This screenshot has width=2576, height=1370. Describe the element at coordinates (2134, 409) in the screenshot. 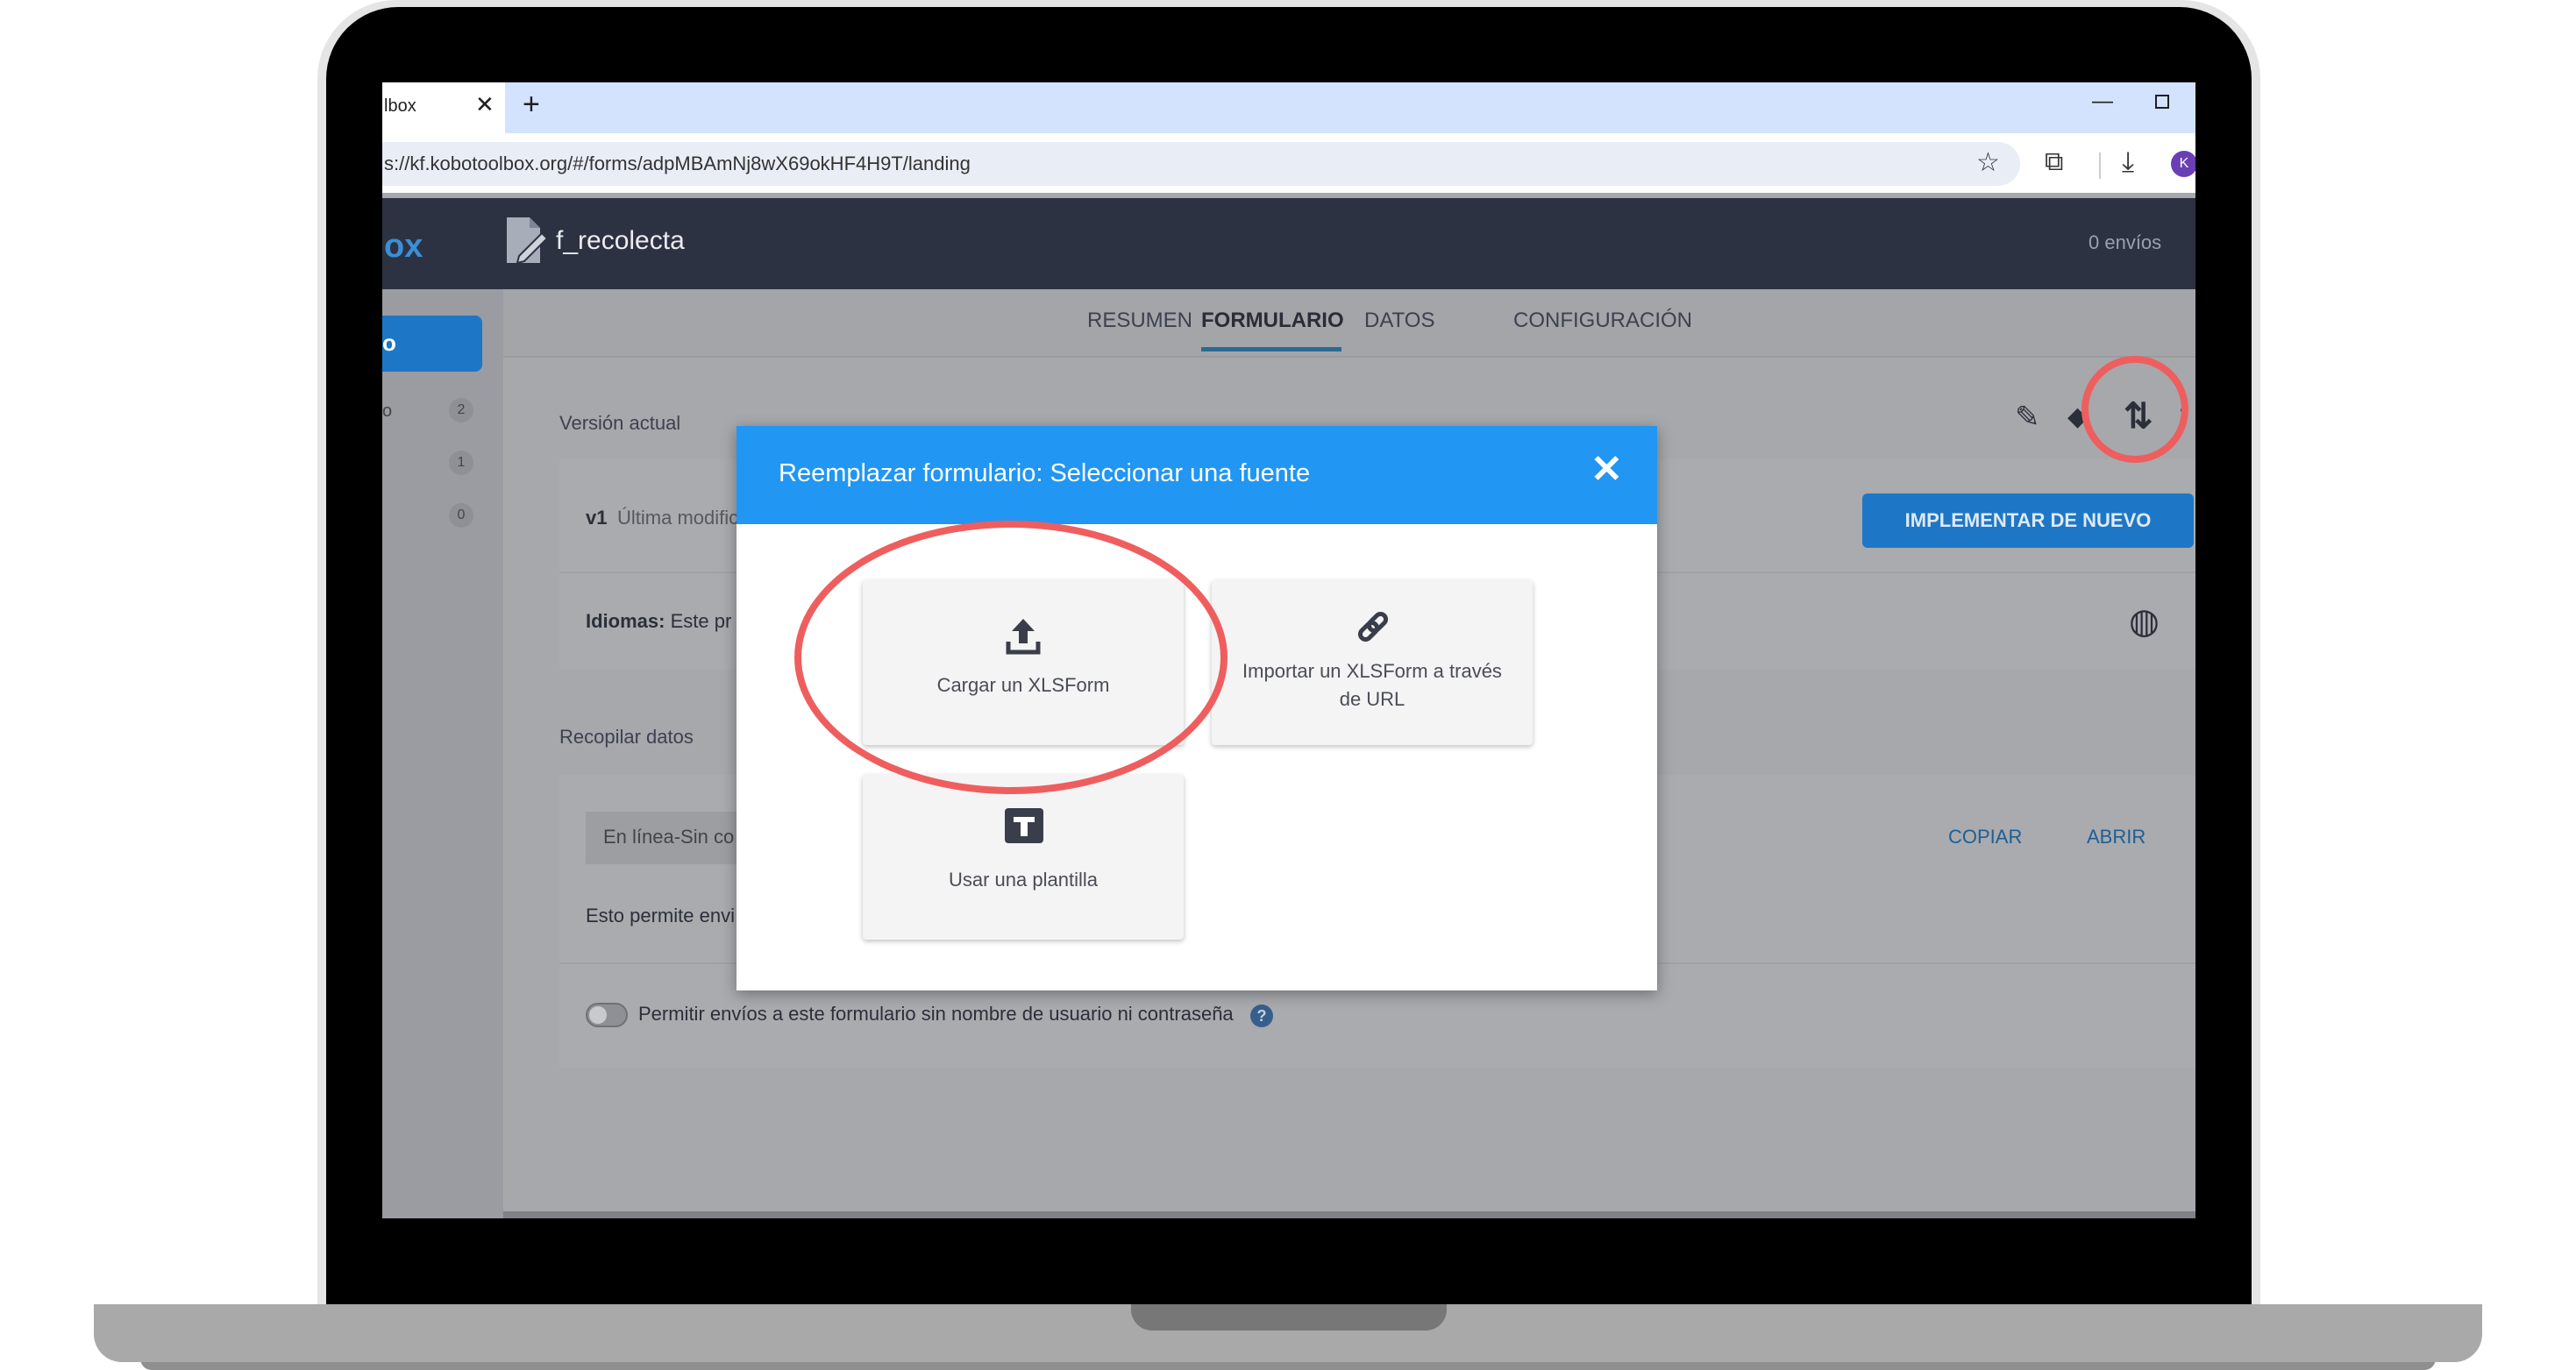

I see `highlight-ring-replace` at that location.